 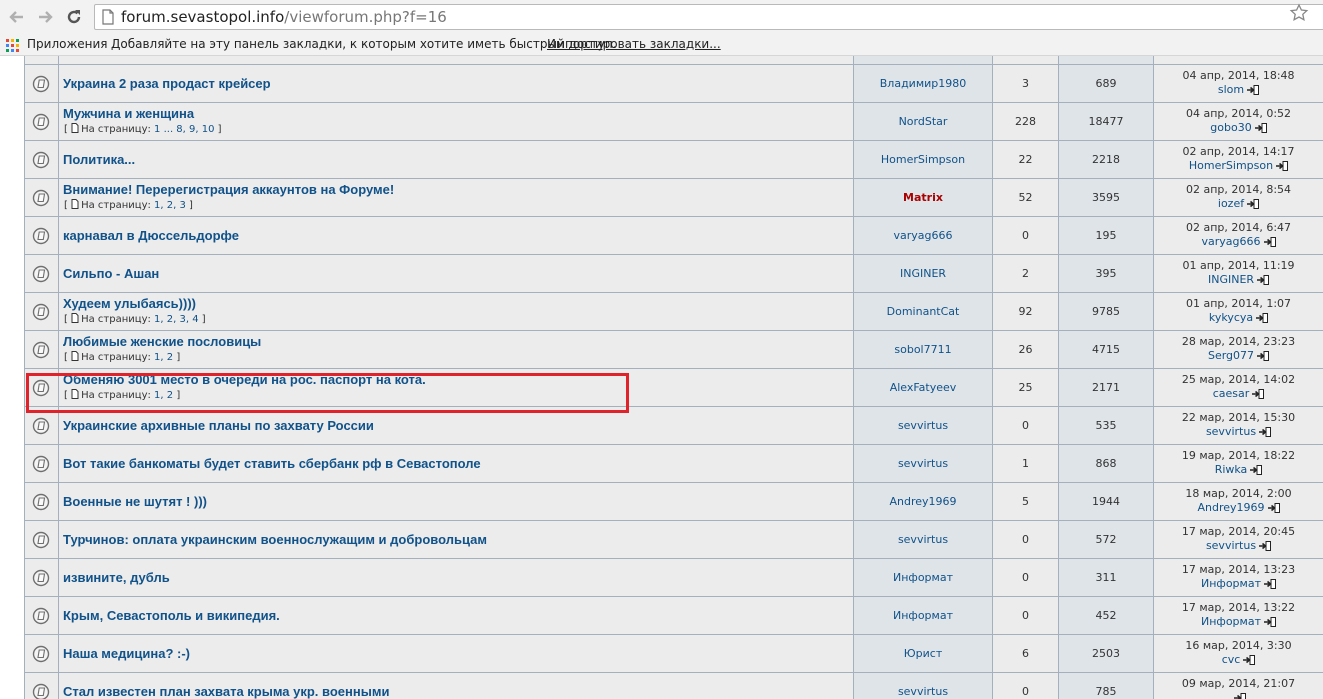 What do you see at coordinates (135, 501) in the screenshot?
I see `topic-title-link: Военные не шутят ! )))` at bounding box center [135, 501].